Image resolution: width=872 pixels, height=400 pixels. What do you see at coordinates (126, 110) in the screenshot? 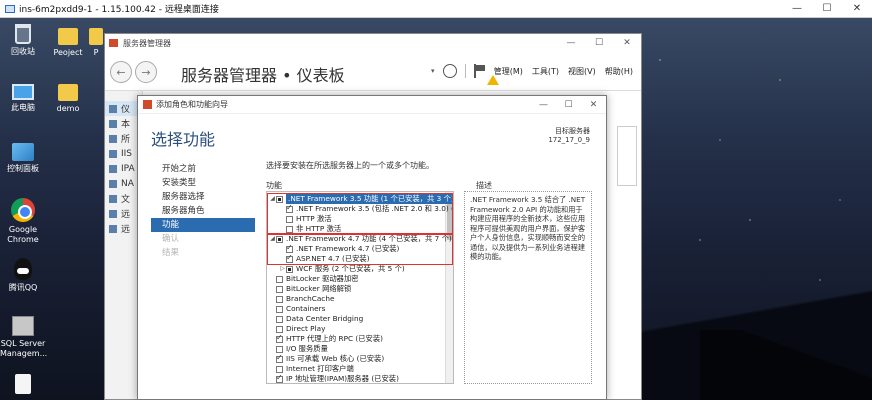
I see `sidebar-item-label: 仪` at bounding box center [126, 110].